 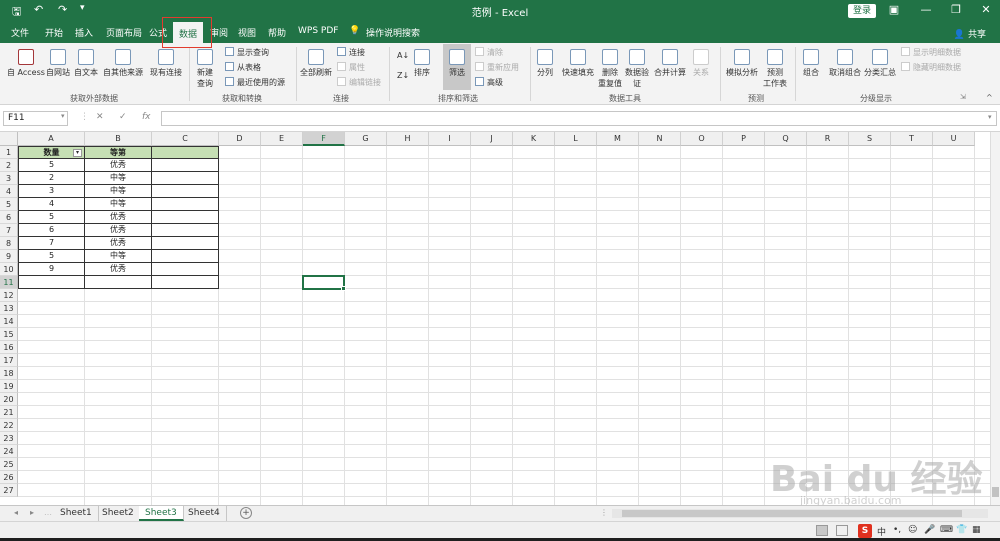 What do you see at coordinates (20, 32) in the screenshot?
I see `tab-file: 文件` at bounding box center [20, 32].